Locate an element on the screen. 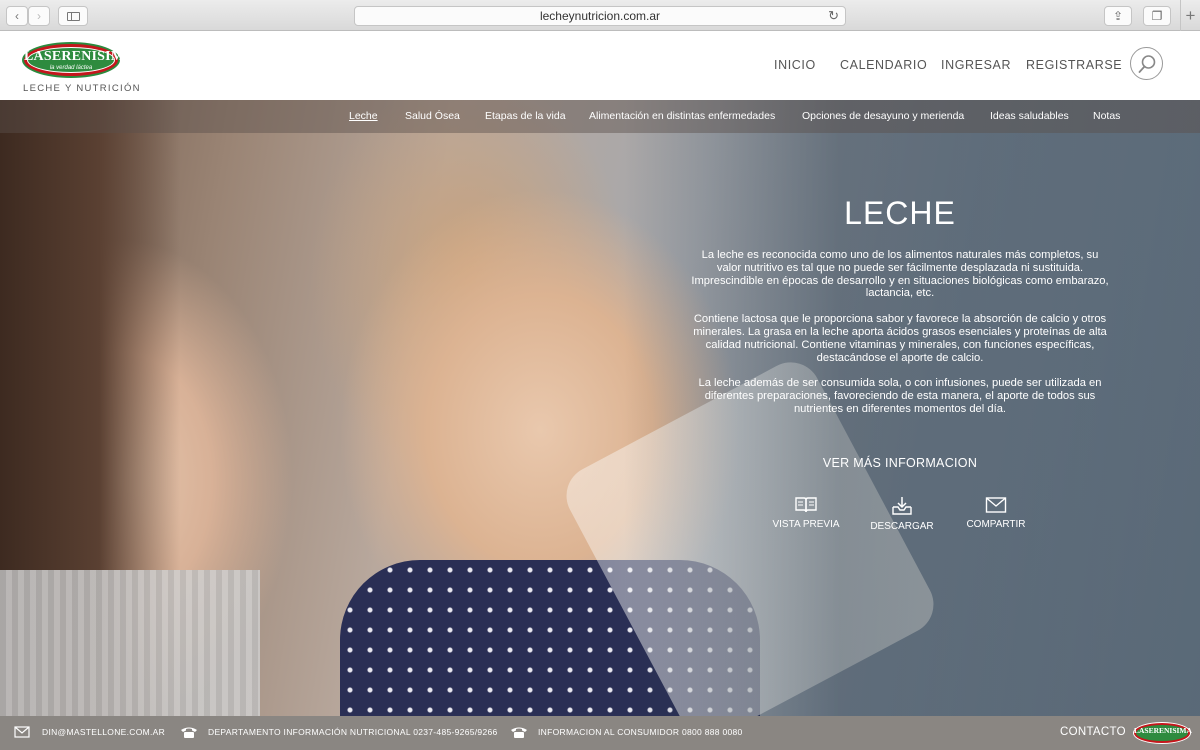 The width and height of the screenshot is (1200, 750). tab-overview-button: ❐ is located at coordinates (1157, 16).